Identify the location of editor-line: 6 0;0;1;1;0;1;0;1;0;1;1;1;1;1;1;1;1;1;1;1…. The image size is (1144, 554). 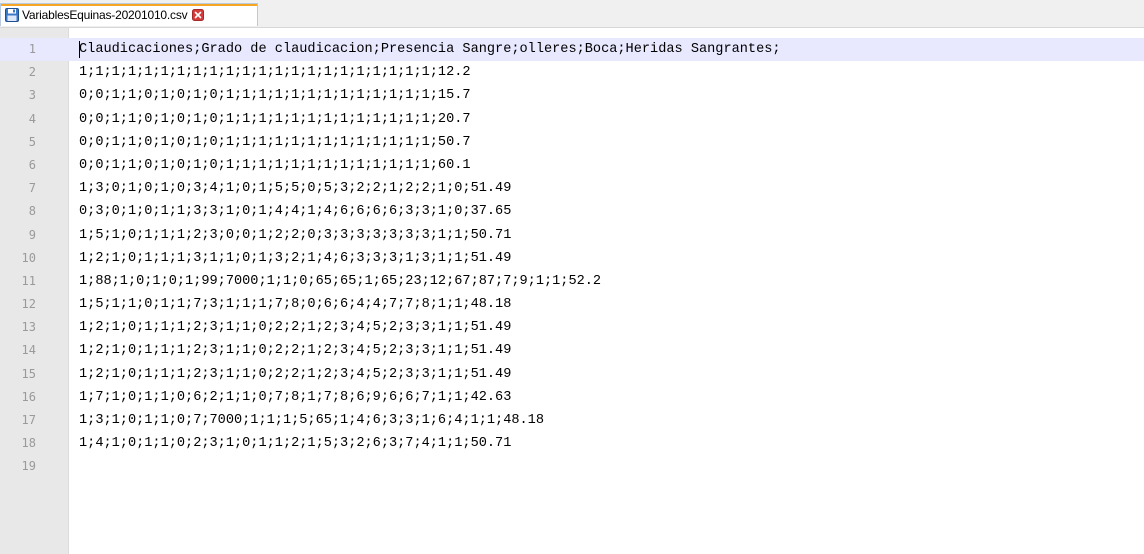
(572, 165).